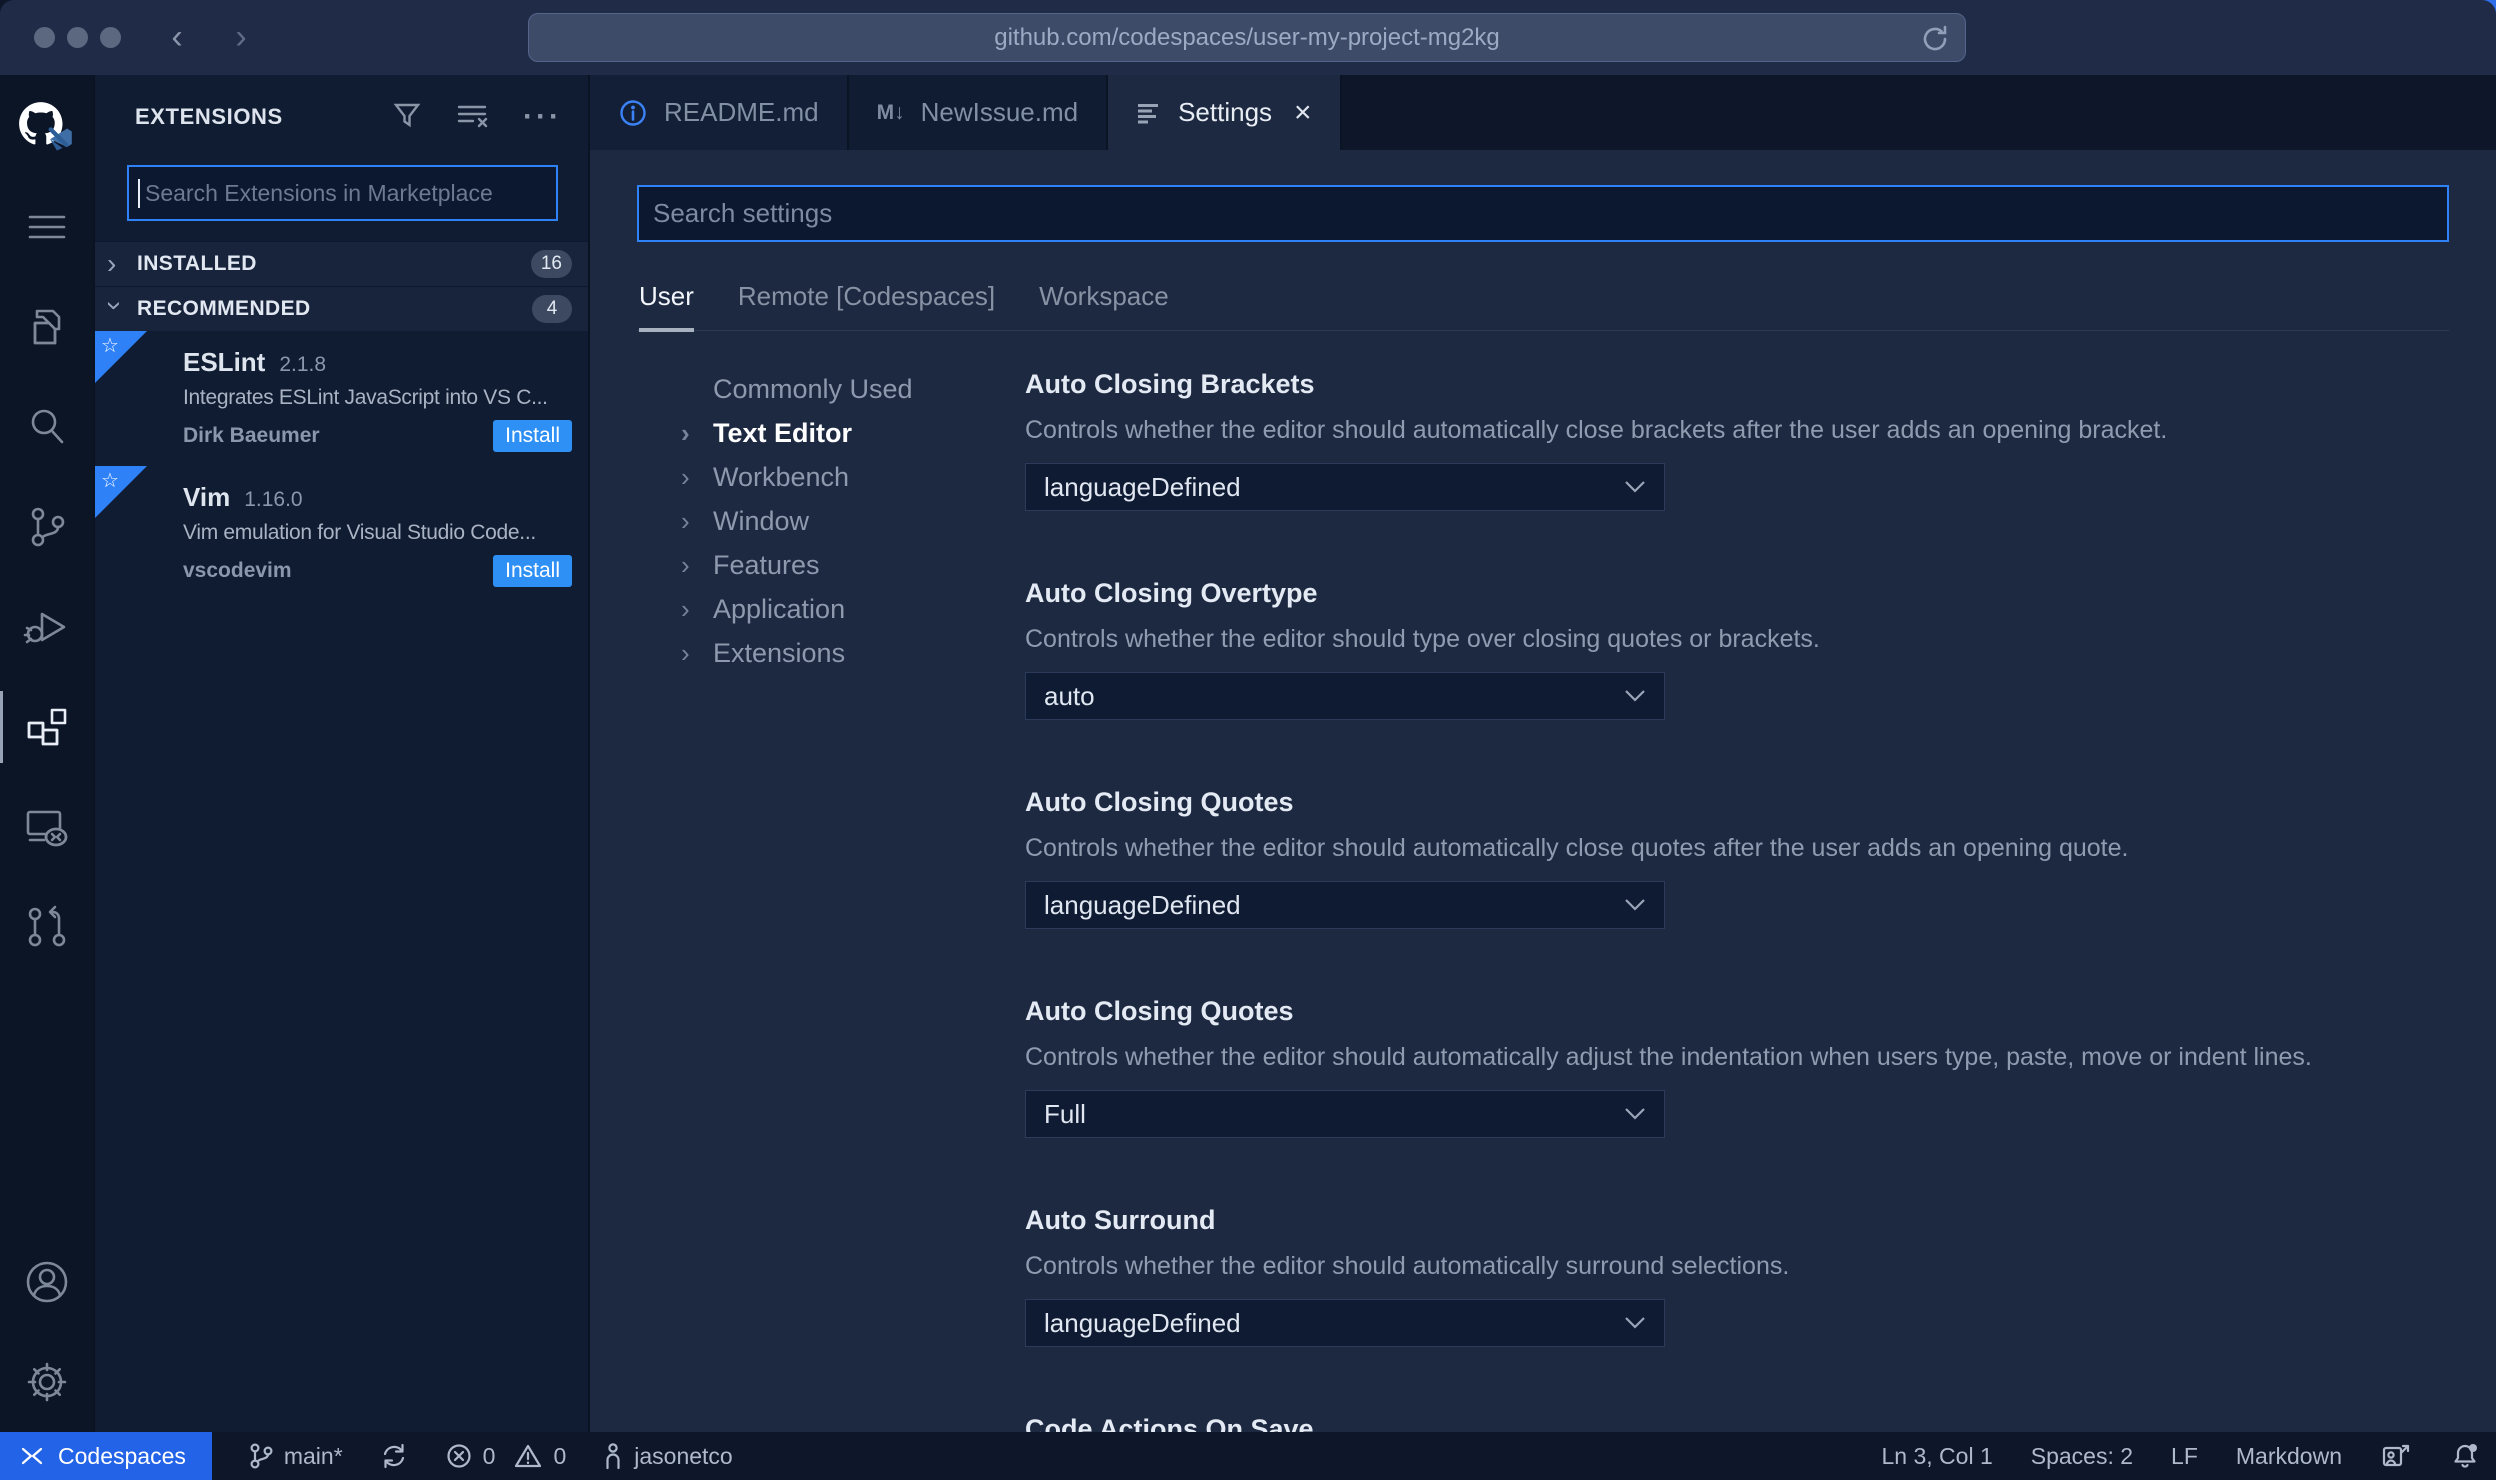 Image resolution: width=2496 pixels, height=1480 pixels. What do you see at coordinates (853, 521) in the screenshot?
I see `toc-item-window: › Window` at bounding box center [853, 521].